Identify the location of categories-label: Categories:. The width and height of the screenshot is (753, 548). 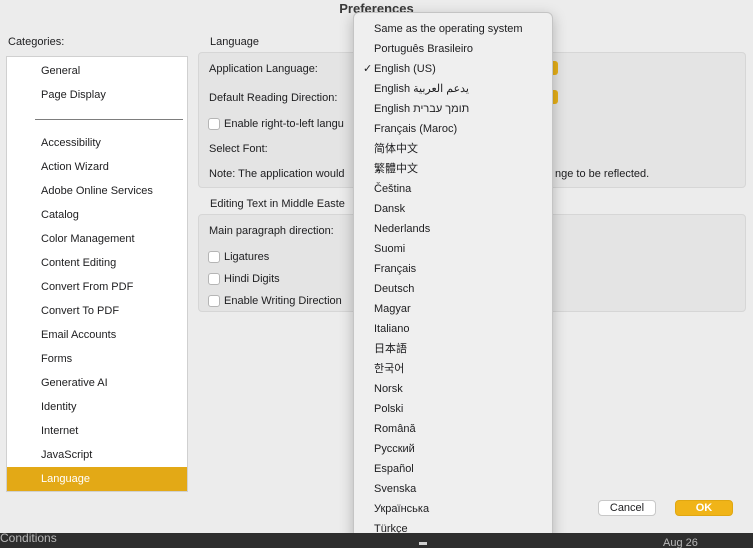
(36, 42).